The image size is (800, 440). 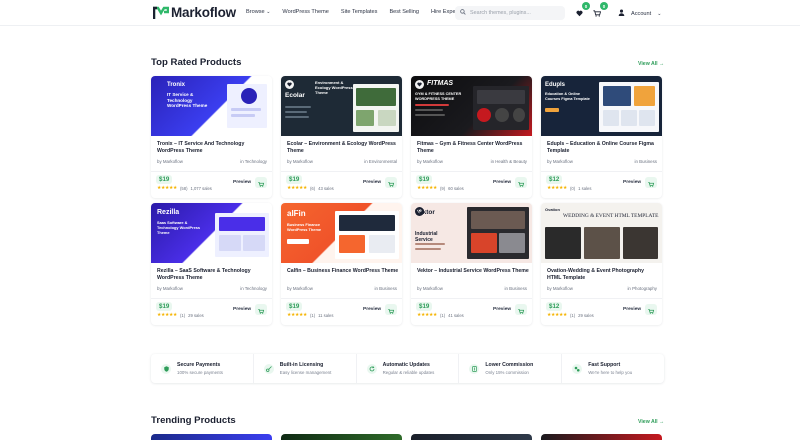 What do you see at coordinates (604, 6) in the screenshot?
I see `cart-count-badge: 0` at bounding box center [604, 6].